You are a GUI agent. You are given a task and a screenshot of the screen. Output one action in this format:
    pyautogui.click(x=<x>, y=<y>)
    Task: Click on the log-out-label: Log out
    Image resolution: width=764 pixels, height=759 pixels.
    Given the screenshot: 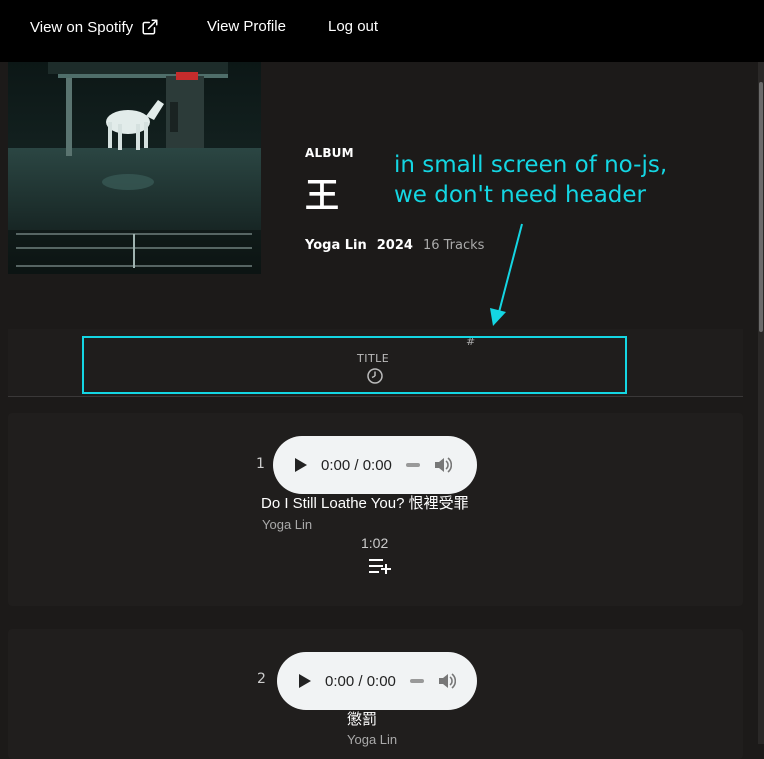 What is the action you would take?
    pyautogui.click(x=353, y=26)
    